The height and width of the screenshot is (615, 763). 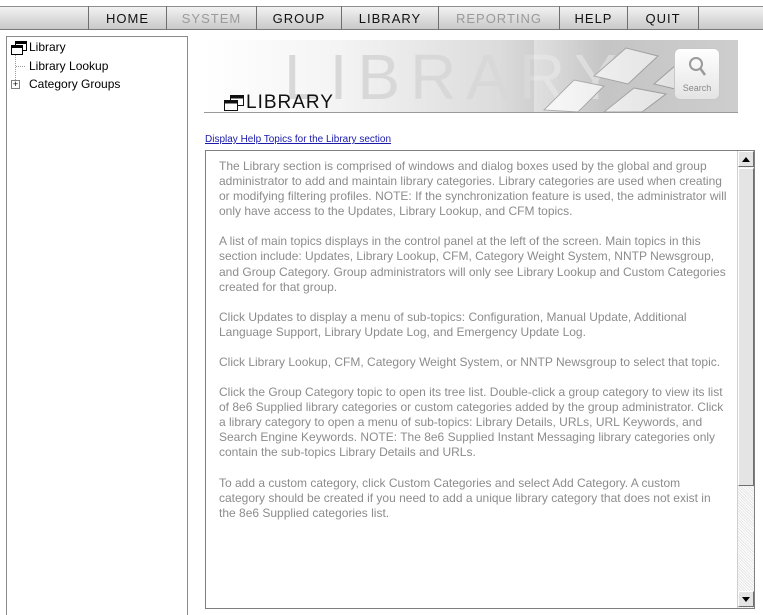 What do you see at coordinates (211, 18) in the screenshot?
I see `nav-system-button: SYSTEM` at bounding box center [211, 18].